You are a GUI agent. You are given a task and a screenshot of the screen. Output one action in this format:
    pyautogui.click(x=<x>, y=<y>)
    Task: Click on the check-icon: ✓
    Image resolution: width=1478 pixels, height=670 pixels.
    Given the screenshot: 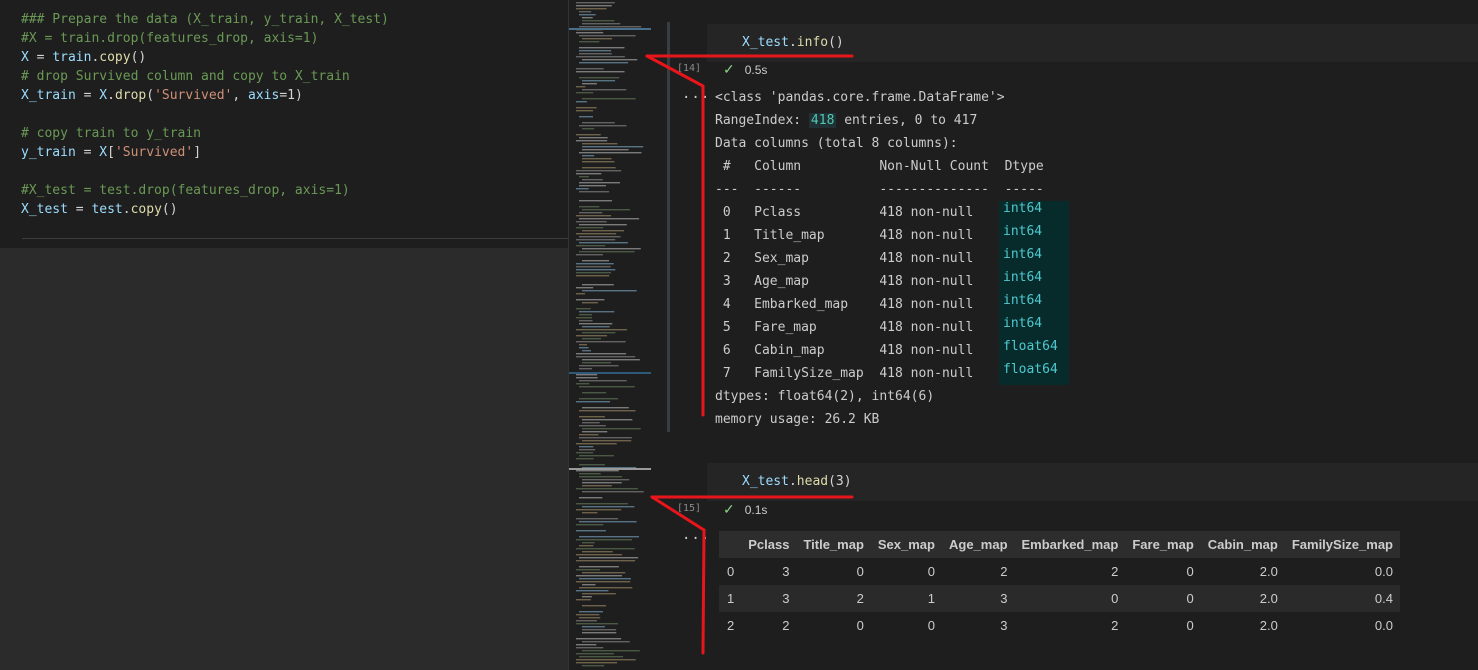 What is the action you would take?
    pyautogui.click(x=729, y=69)
    